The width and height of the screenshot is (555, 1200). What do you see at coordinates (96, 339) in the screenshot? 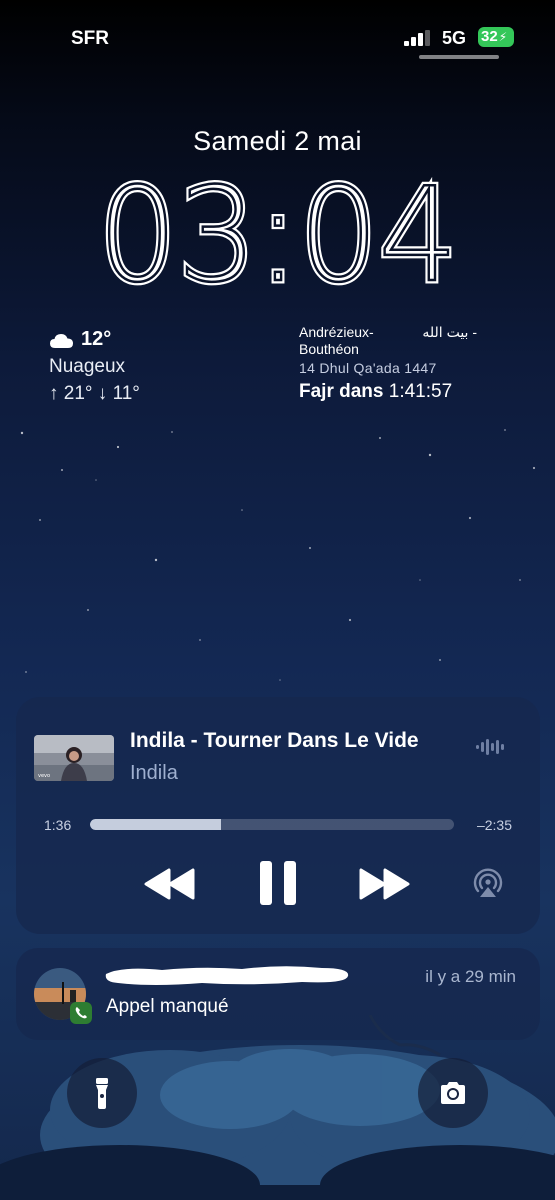
I see `weather-temperature: 12°` at bounding box center [96, 339].